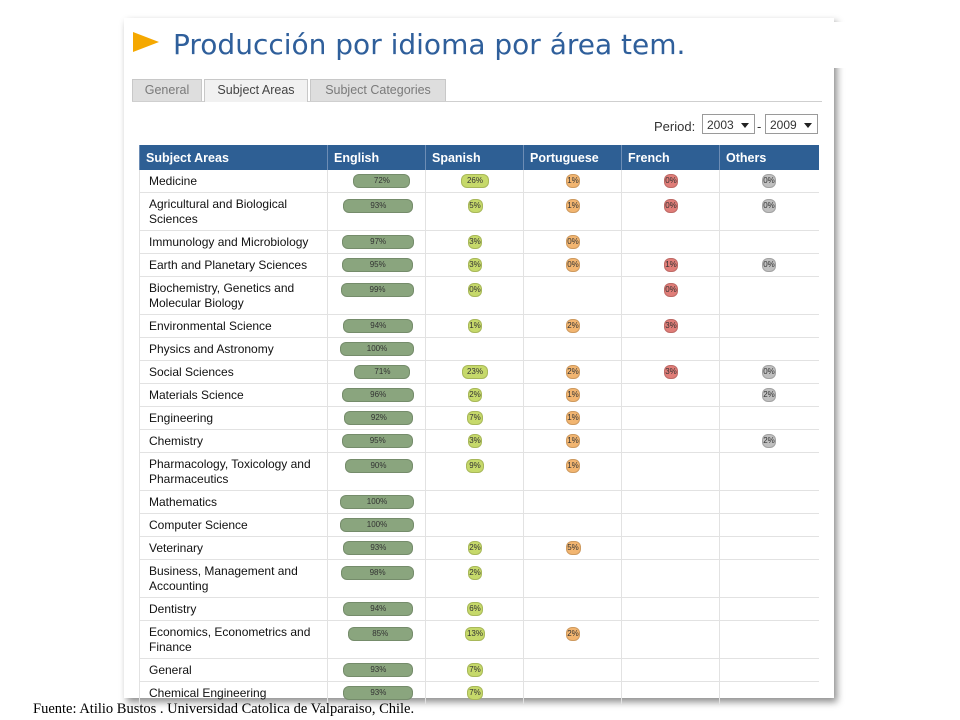  What do you see at coordinates (233, 609) in the screenshot?
I see `subject-area-name: Dentistry` at bounding box center [233, 609].